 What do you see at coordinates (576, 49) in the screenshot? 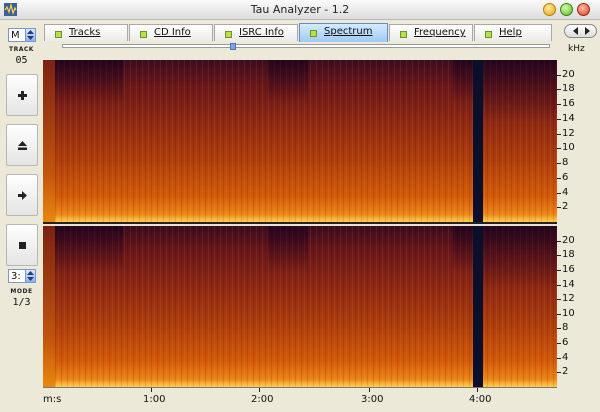
I see `khz-unit-label: kHz` at bounding box center [576, 49].